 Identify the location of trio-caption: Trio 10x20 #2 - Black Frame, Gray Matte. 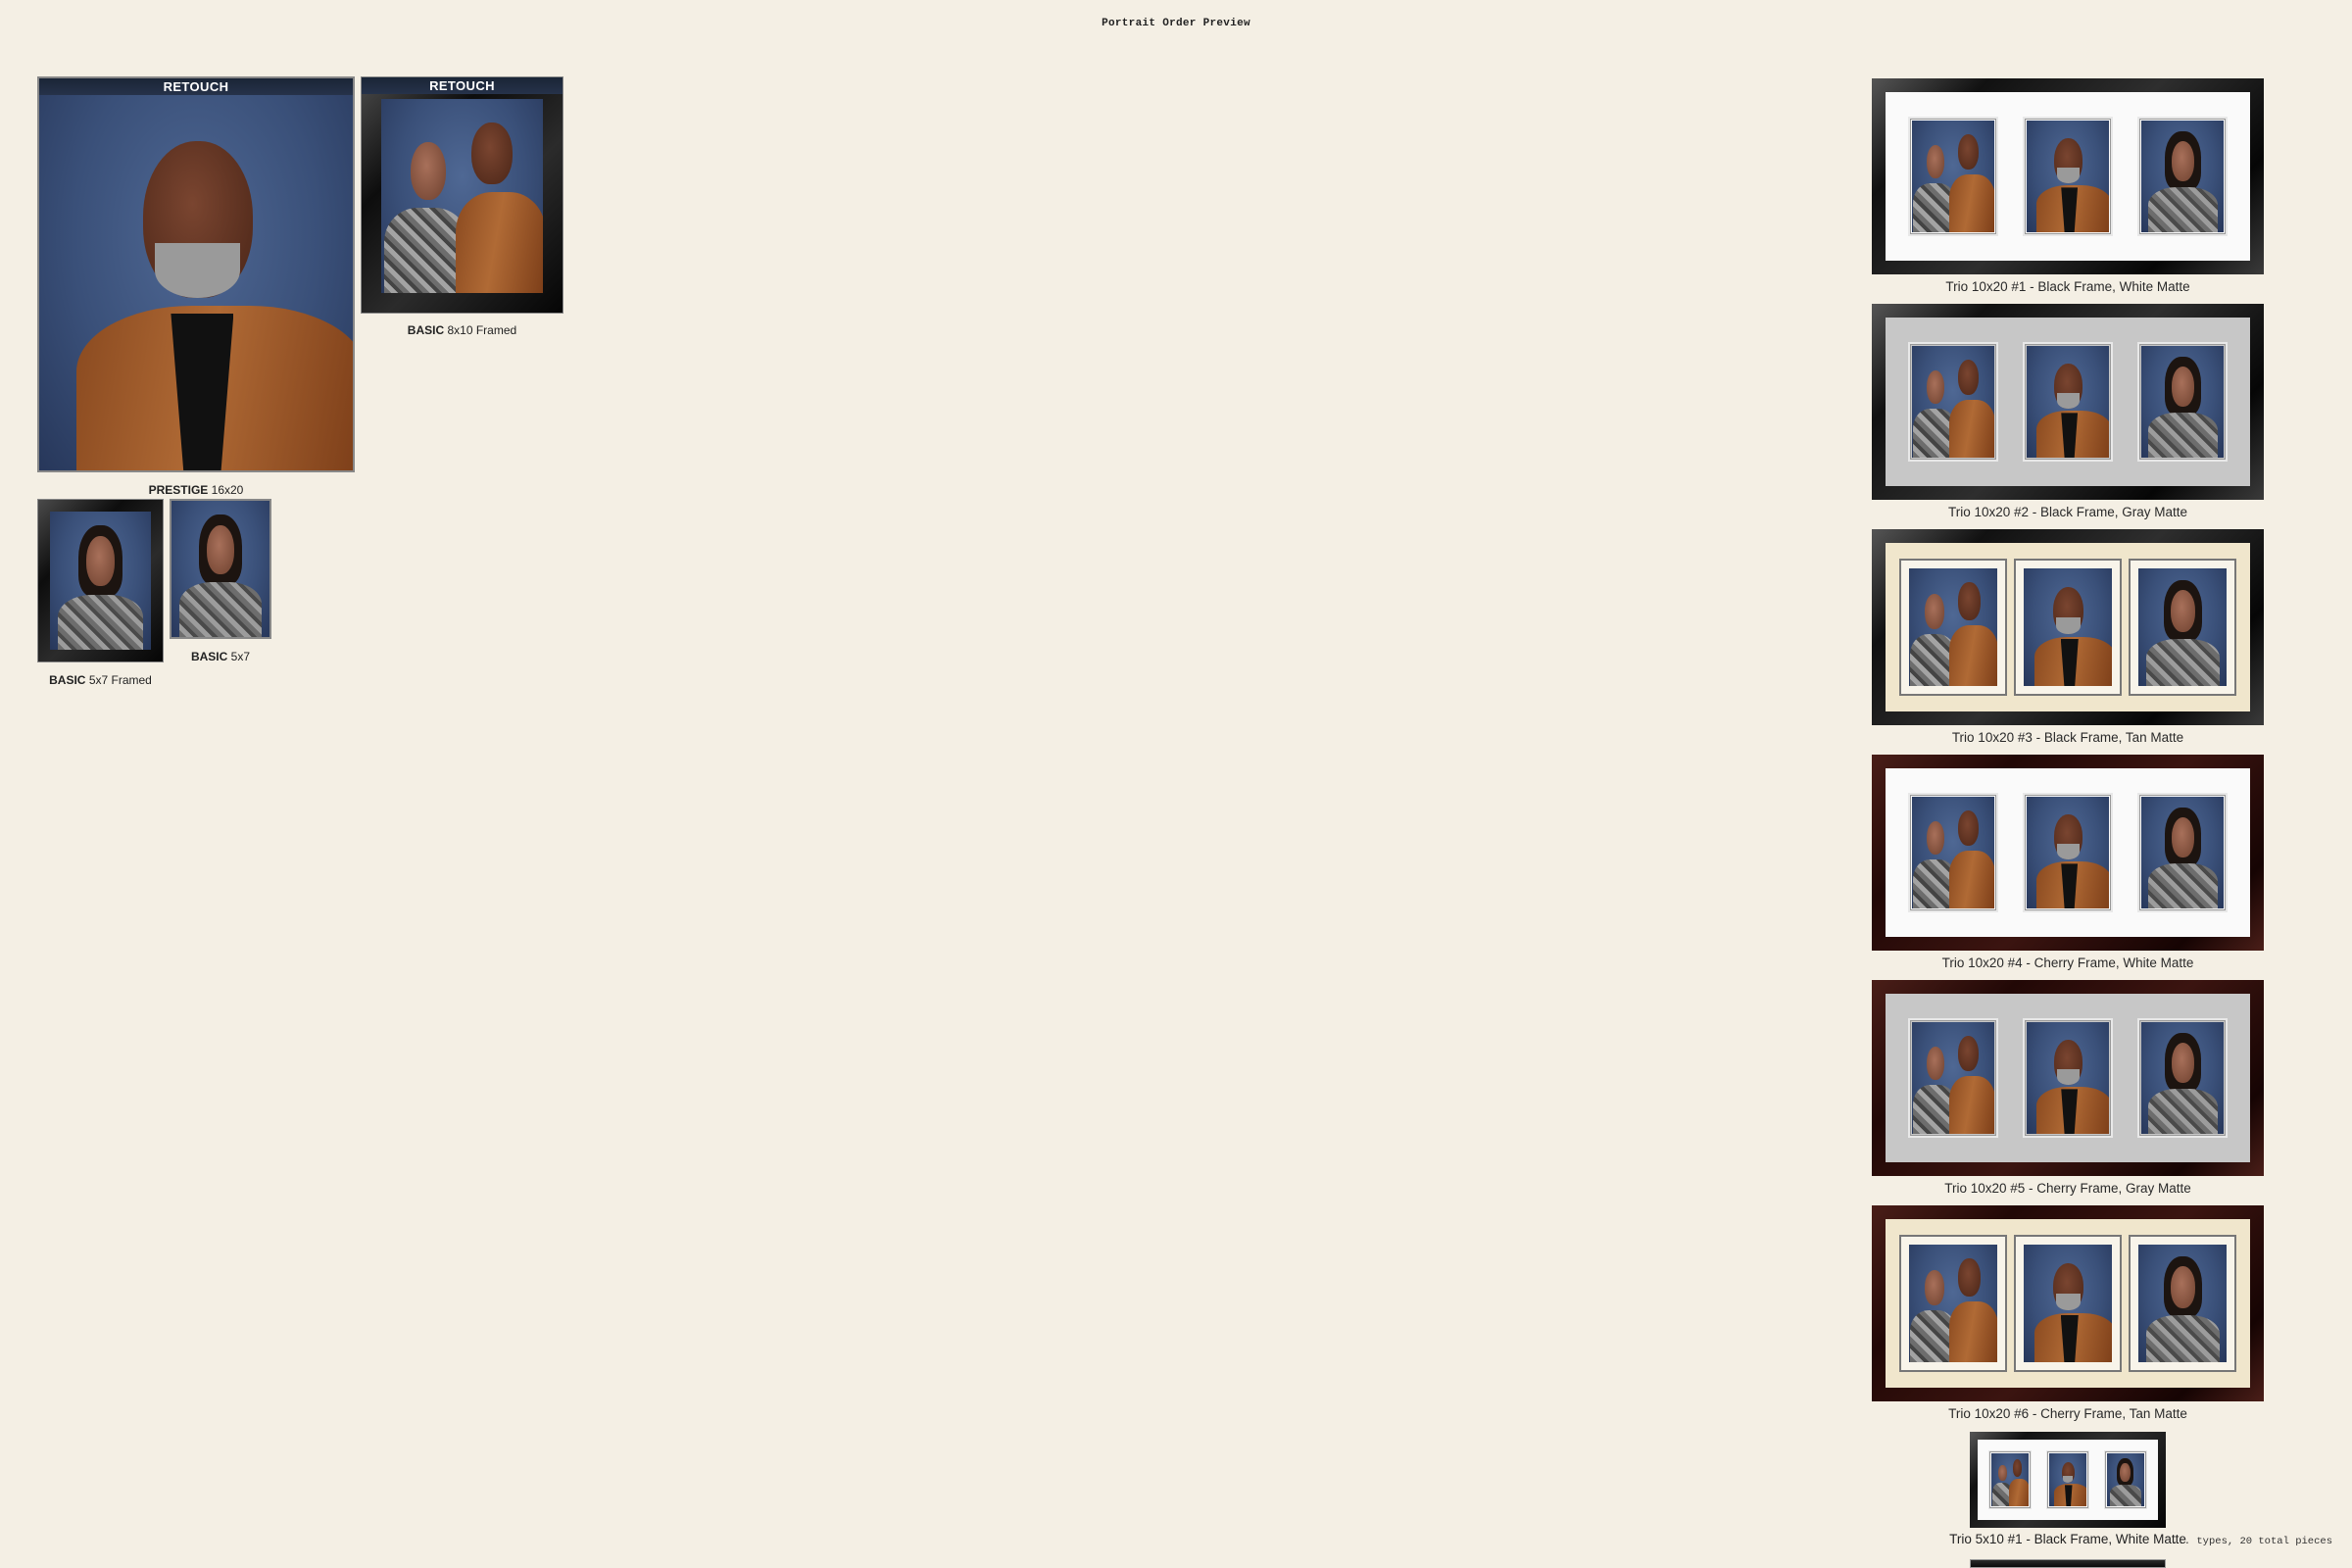
(2067, 512).